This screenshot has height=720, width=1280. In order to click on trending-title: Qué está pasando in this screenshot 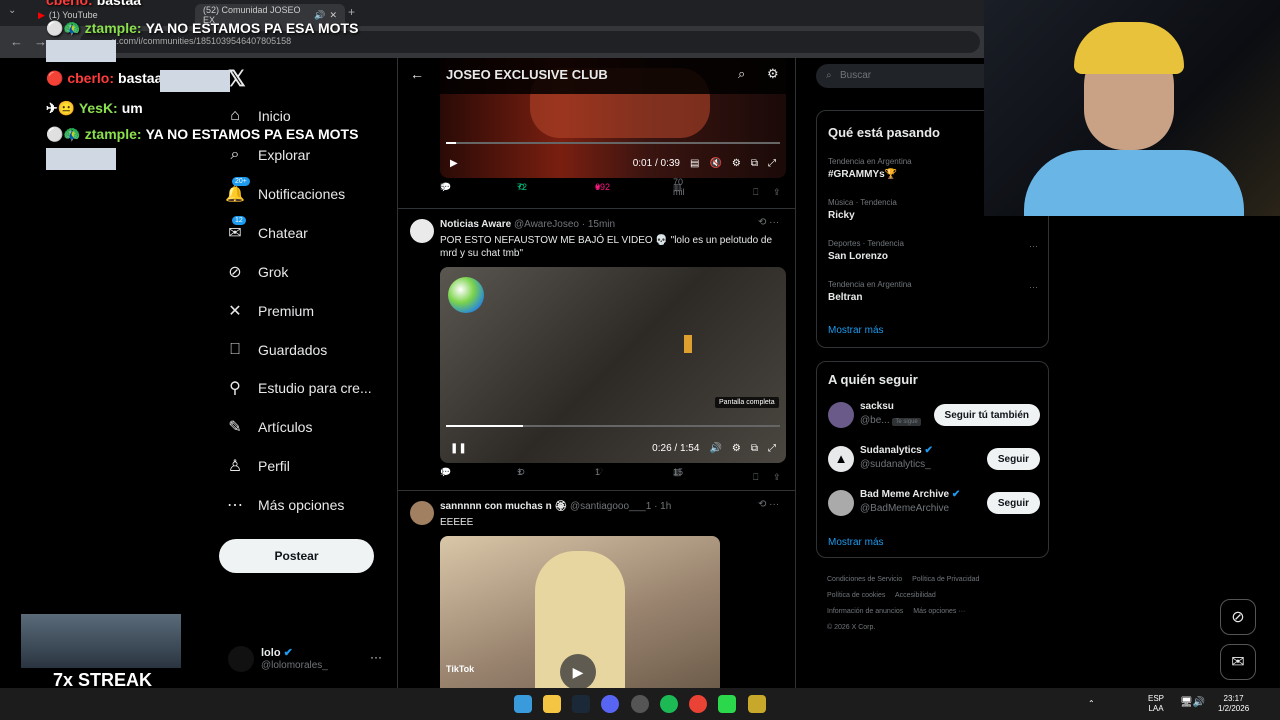, I will do `click(884, 132)`.